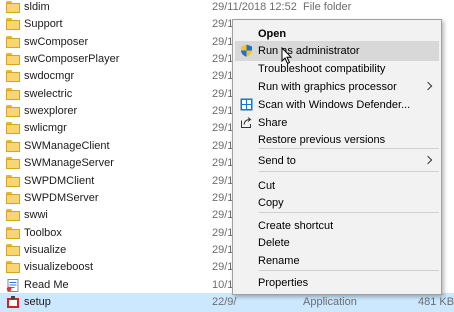 The width and height of the screenshot is (454, 312). Describe the element at coordinates (246, 104) in the screenshot. I see `defender-icon` at that location.